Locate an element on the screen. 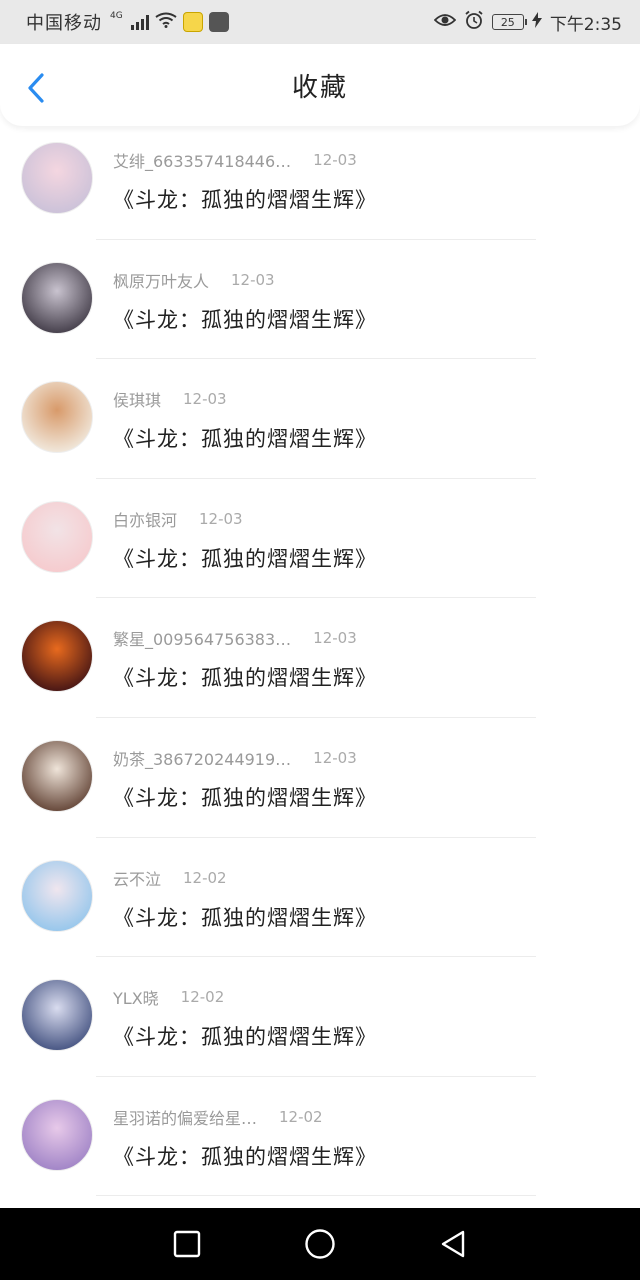  favorite-item-text: 白亦银河 12-03 《斗龙：孤独的熠熠生辉》 is located at coordinates (366, 540).